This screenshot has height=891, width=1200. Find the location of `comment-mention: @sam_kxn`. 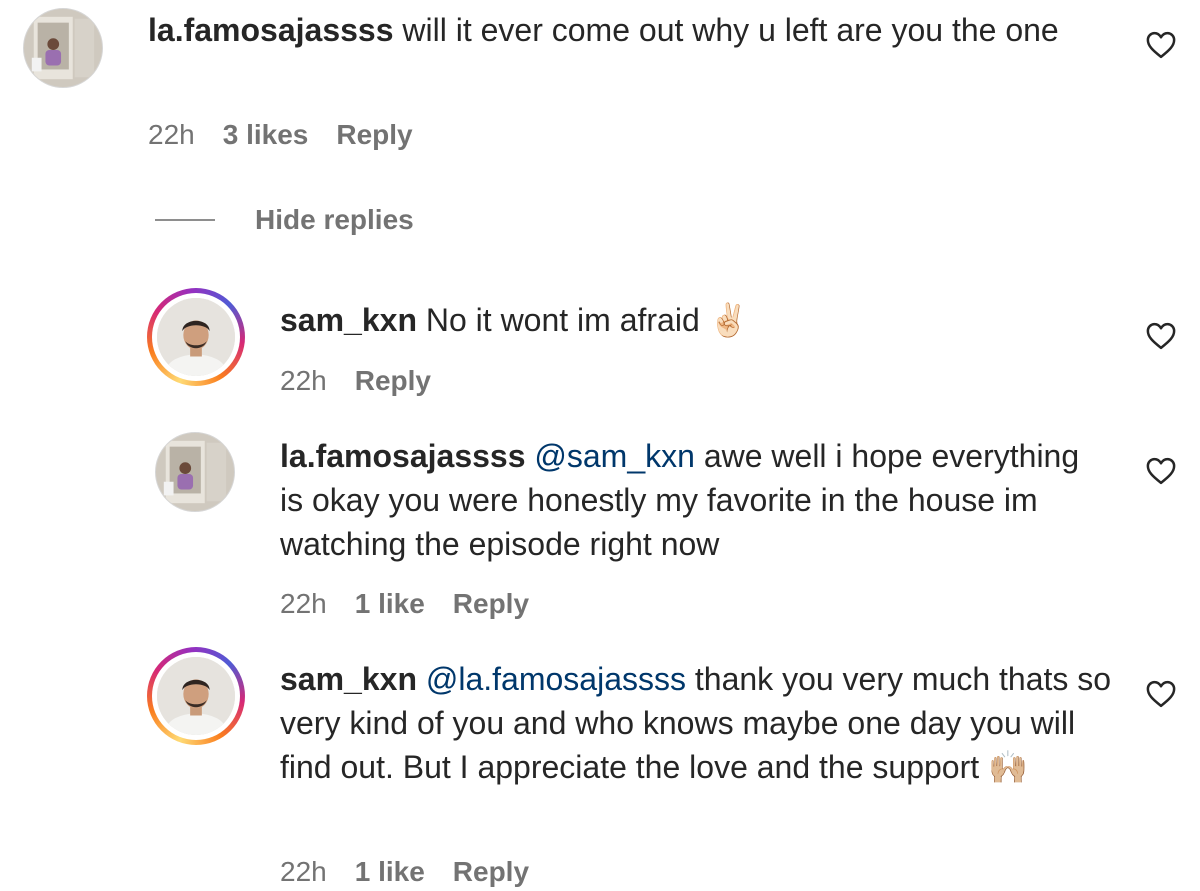

comment-mention: @sam_kxn is located at coordinates (614, 456).